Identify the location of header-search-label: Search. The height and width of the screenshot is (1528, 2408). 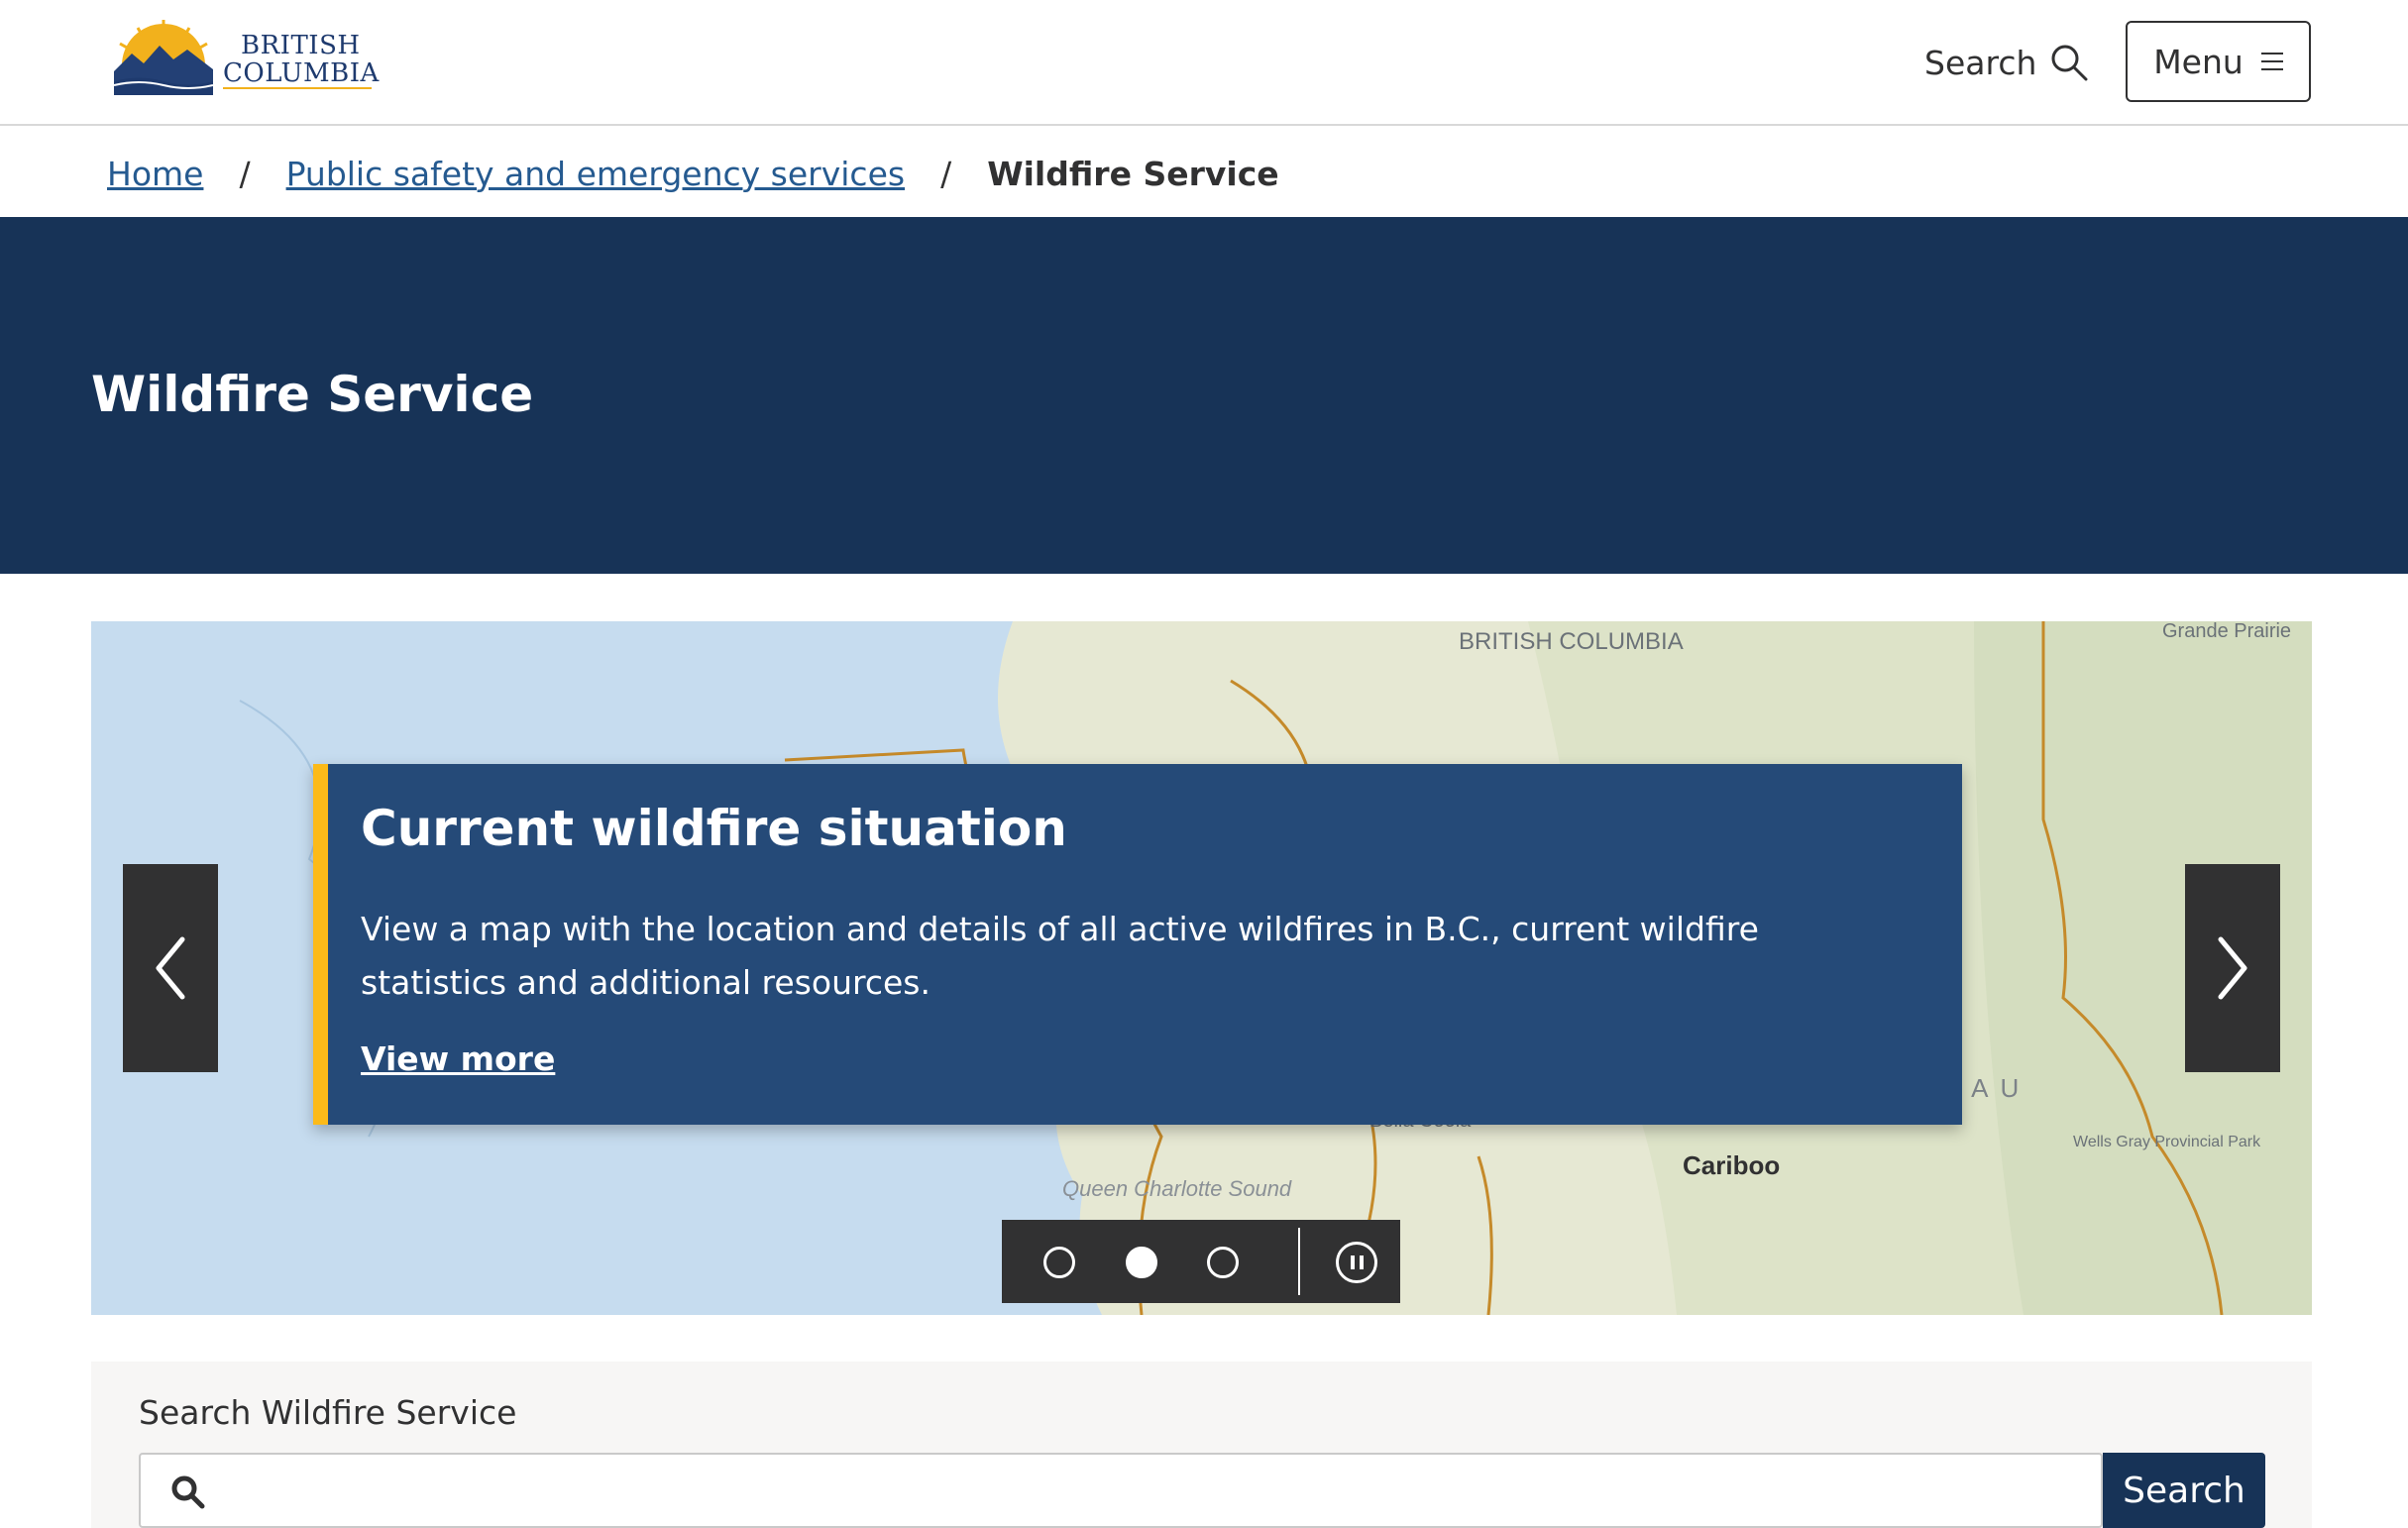
(1980, 63).